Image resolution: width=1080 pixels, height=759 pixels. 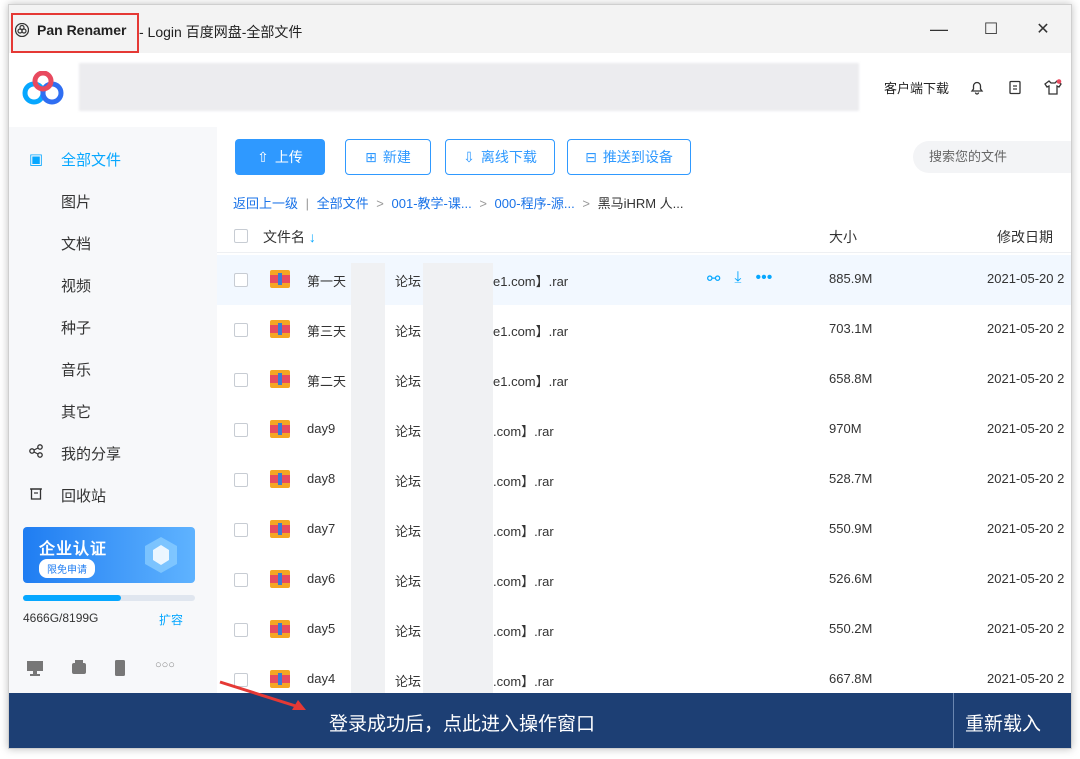 I want to click on app-header: 客户端下载, so click(x=540, y=90).